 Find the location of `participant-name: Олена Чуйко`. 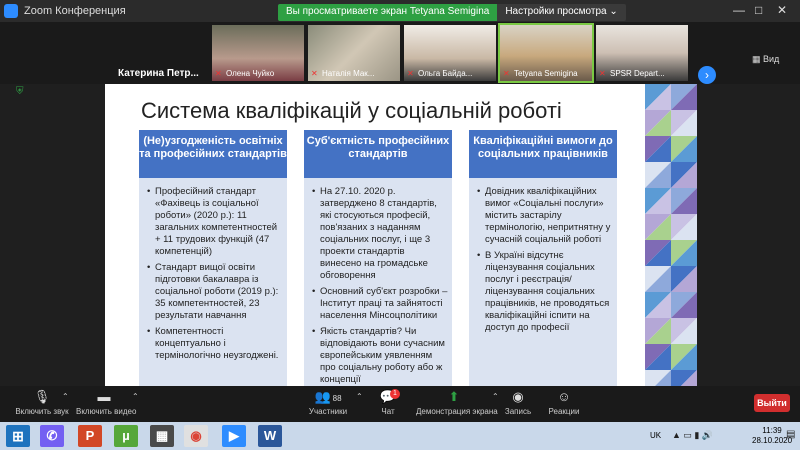

participant-name: Олена Чуйко is located at coordinates (250, 73).